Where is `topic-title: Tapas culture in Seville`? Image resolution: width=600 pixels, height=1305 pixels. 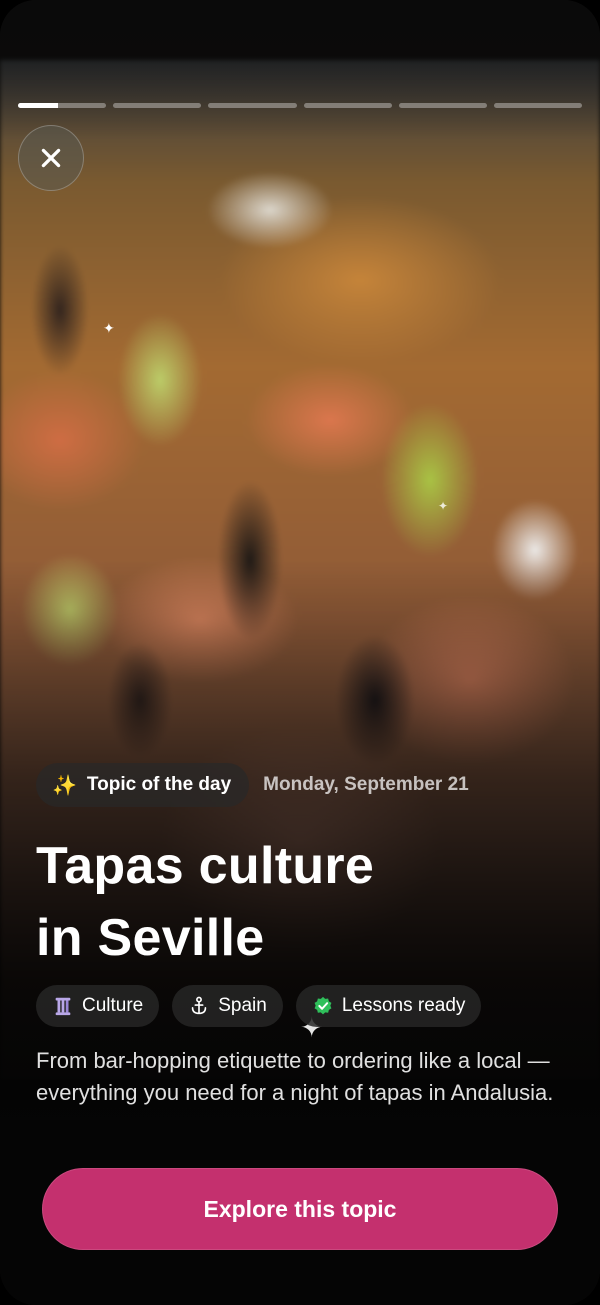 topic-title: Tapas culture in Seville is located at coordinates (296, 902).